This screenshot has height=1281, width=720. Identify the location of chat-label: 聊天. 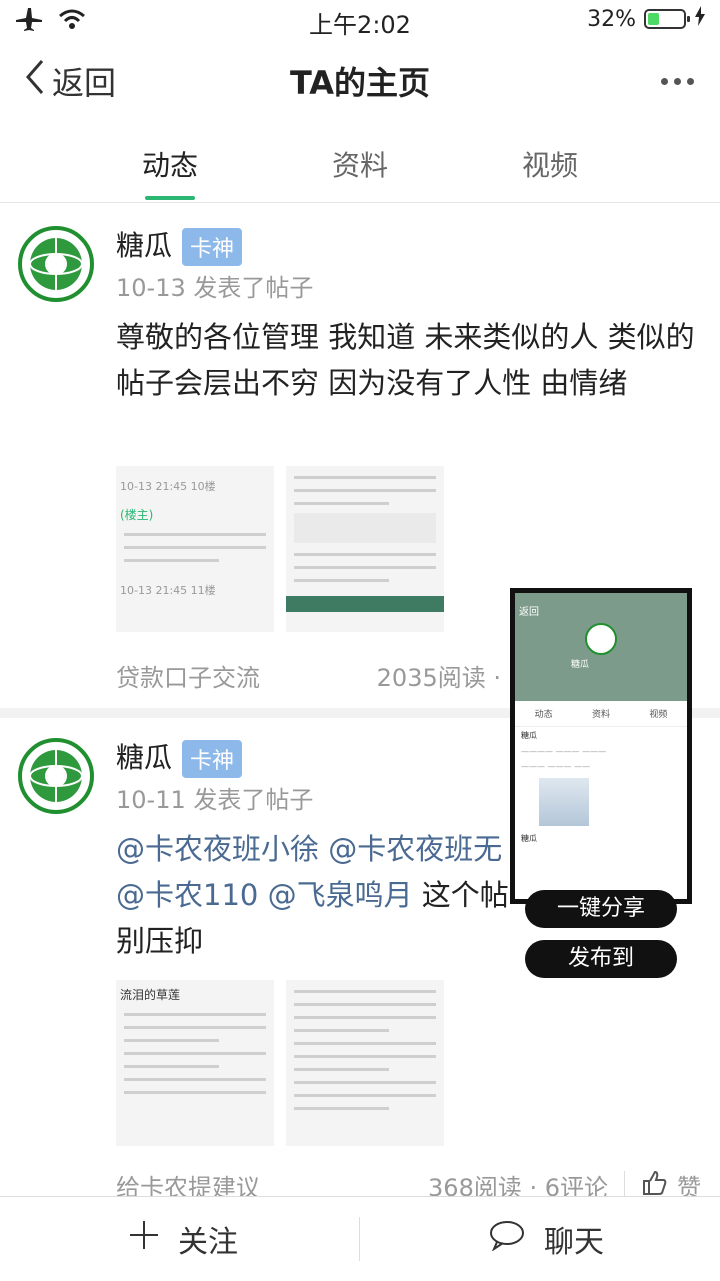
(574, 1242).